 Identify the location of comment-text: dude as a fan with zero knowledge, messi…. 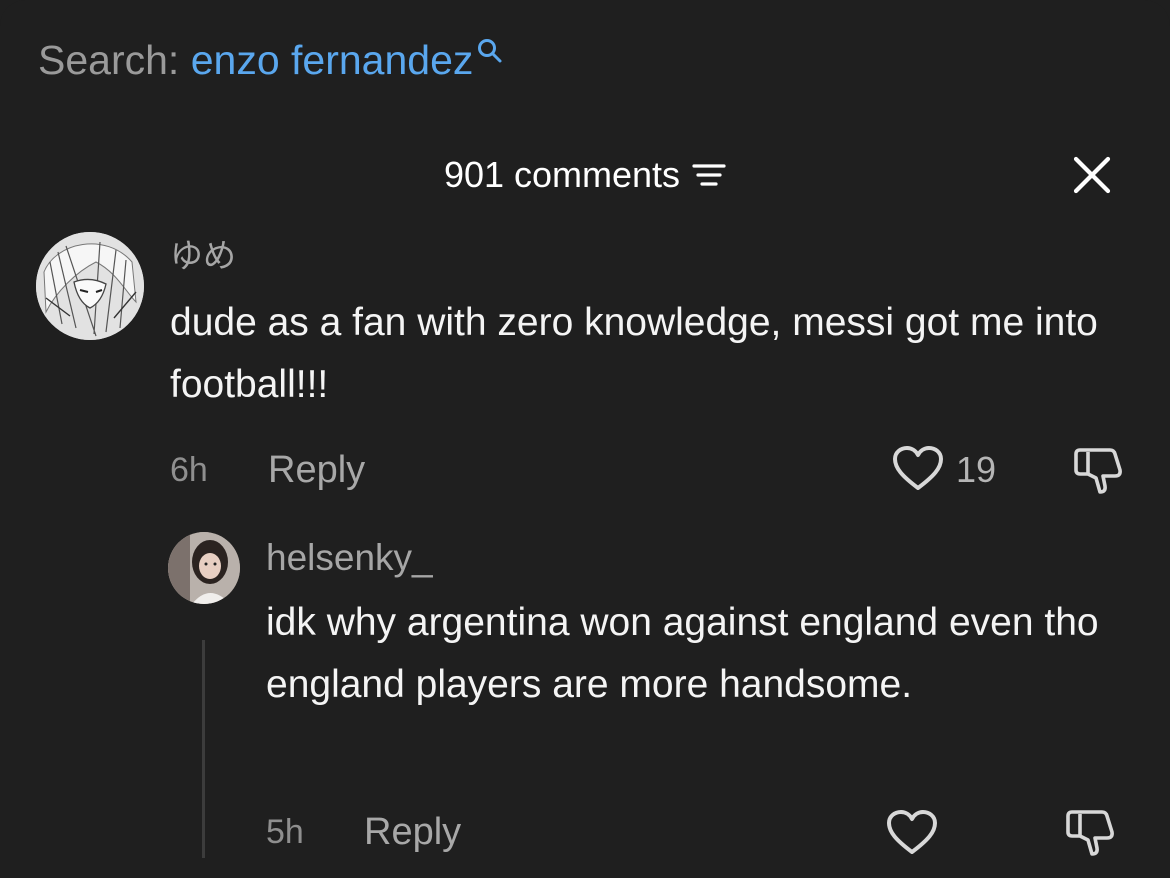
(634, 353).